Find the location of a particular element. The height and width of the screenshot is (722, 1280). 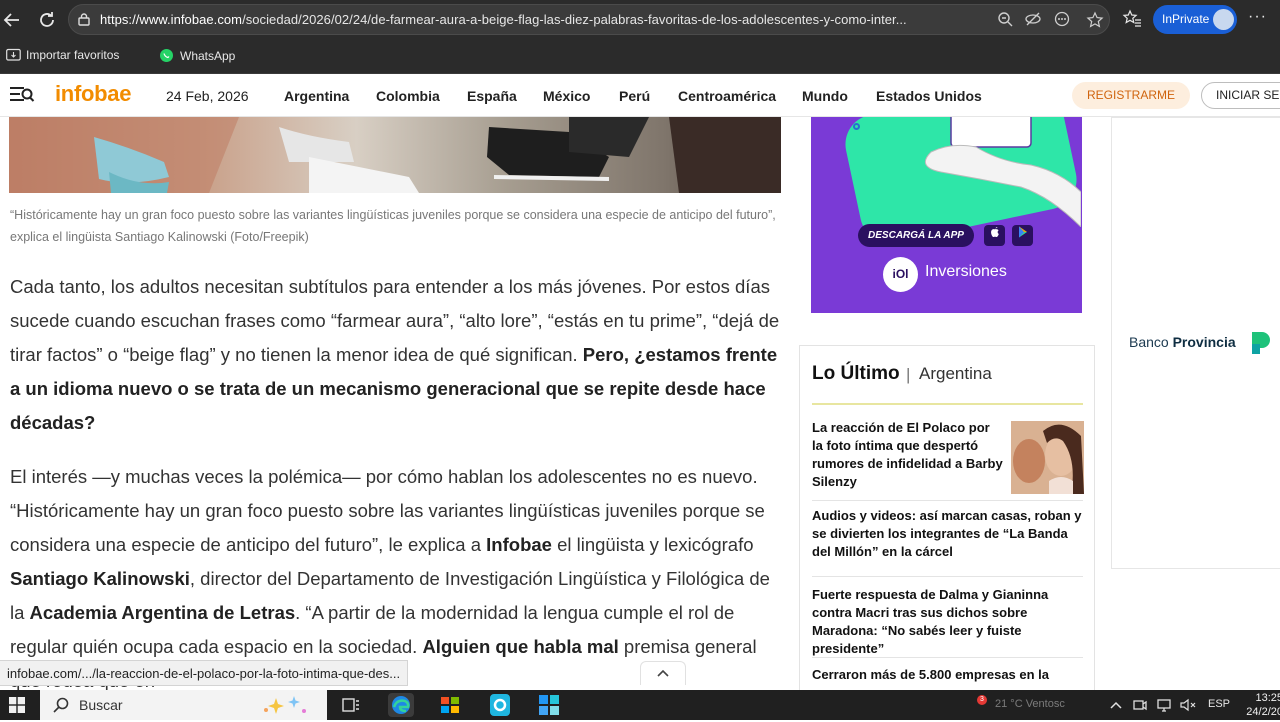

p2-bold-kalinowski: Santiago Kalinowski is located at coordinates (100, 578).